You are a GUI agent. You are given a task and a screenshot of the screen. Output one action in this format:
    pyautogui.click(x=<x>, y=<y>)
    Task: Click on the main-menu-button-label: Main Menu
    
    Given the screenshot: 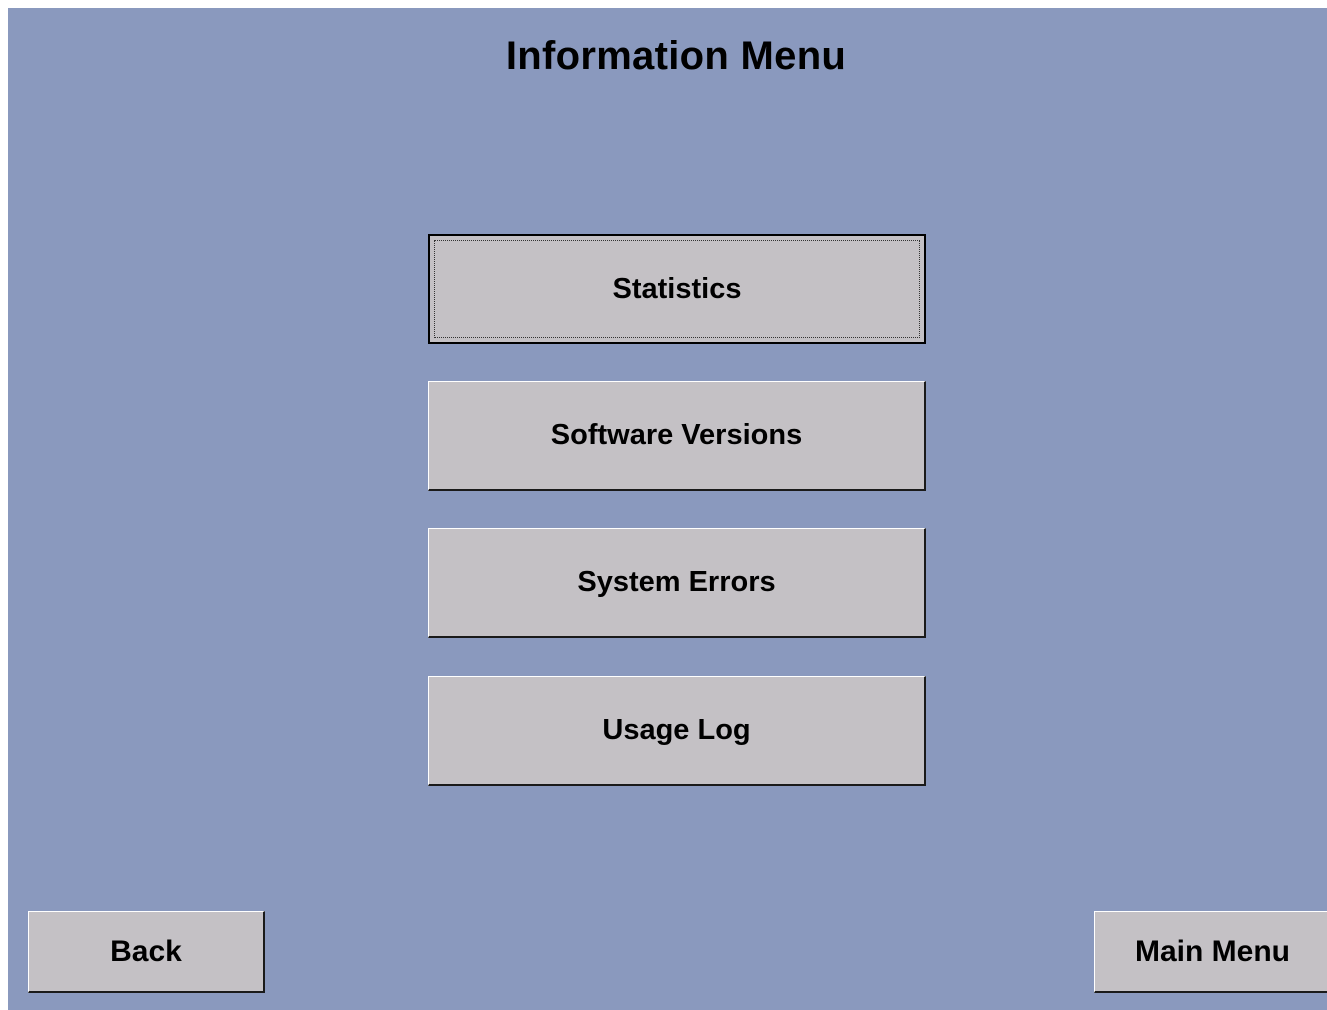 What is the action you would take?
    pyautogui.click(x=1212, y=951)
    